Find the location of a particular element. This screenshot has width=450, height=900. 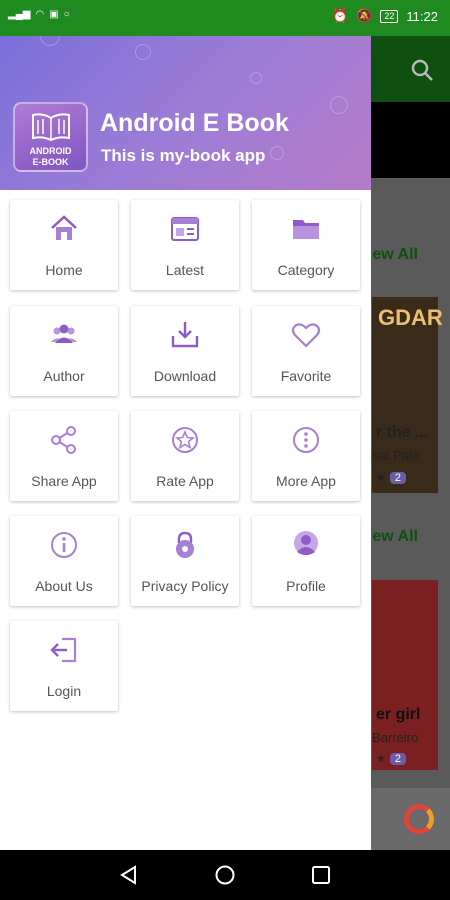

download-icon is located at coordinates (185, 335).